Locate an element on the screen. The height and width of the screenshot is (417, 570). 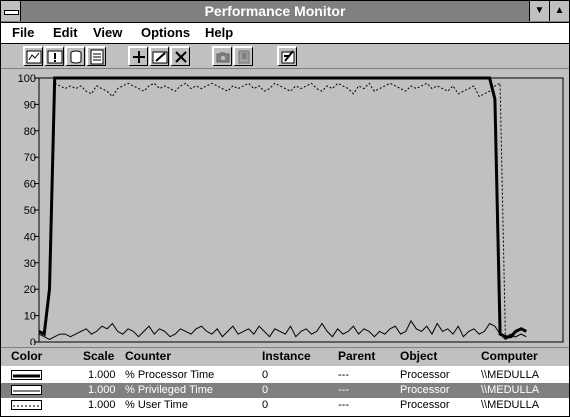
title-bar: Performance Monitor ▼ ▲ is located at coordinates (285, 12).